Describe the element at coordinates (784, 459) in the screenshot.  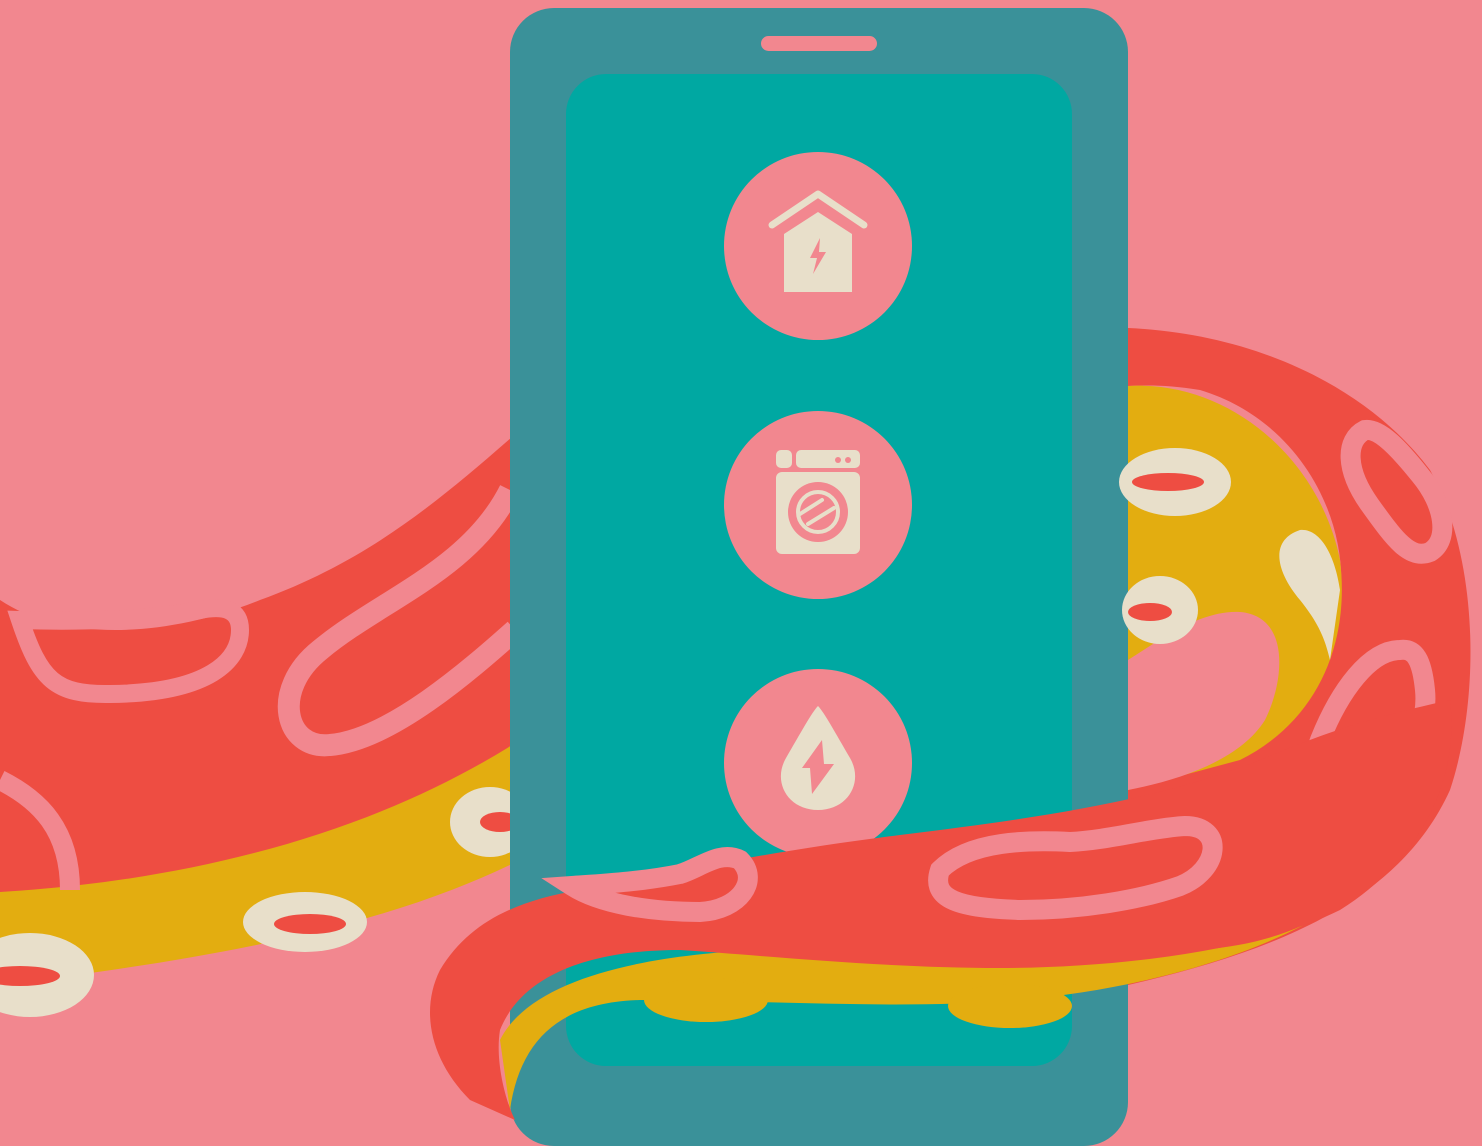
I see `washer-top-left` at that location.